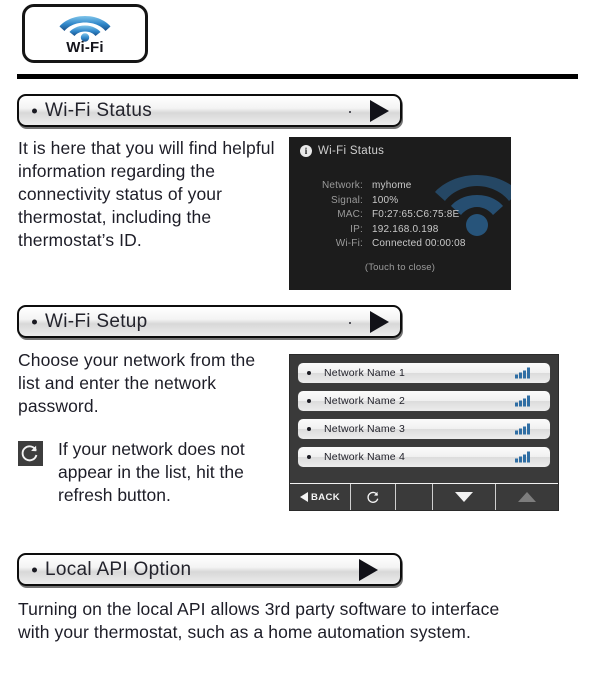  Describe the element at coordinates (385, 200) in the screenshot. I see `status-row-value: 100%` at that location.